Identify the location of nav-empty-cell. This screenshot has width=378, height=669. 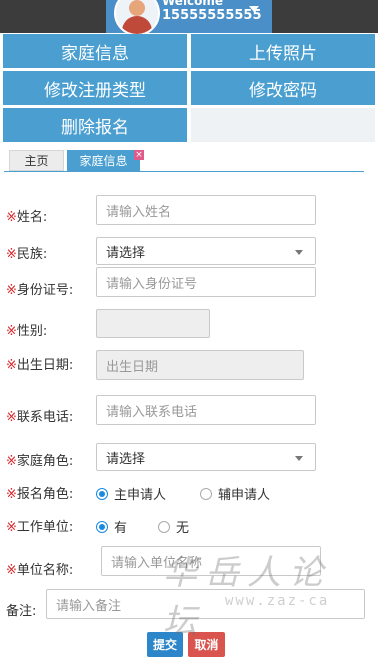
(283, 125).